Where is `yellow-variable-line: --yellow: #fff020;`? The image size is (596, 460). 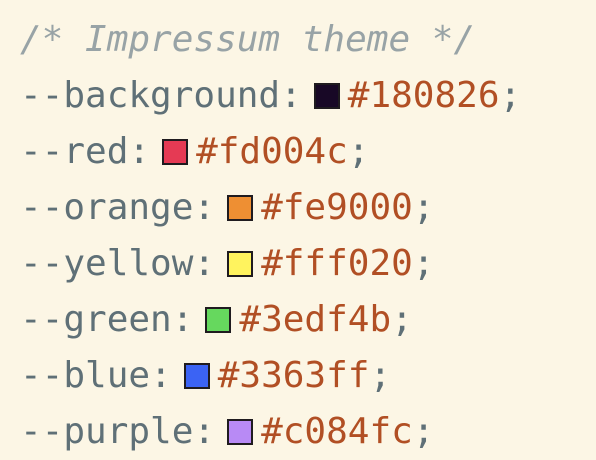 yellow-variable-line: --yellow: #fff020; is located at coordinates (308, 264).